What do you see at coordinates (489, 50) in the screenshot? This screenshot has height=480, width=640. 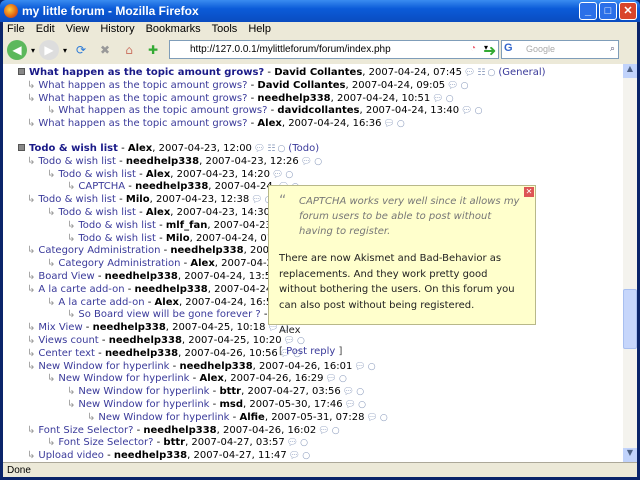 I see `go-button: ➜` at bounding box center [489, 50].